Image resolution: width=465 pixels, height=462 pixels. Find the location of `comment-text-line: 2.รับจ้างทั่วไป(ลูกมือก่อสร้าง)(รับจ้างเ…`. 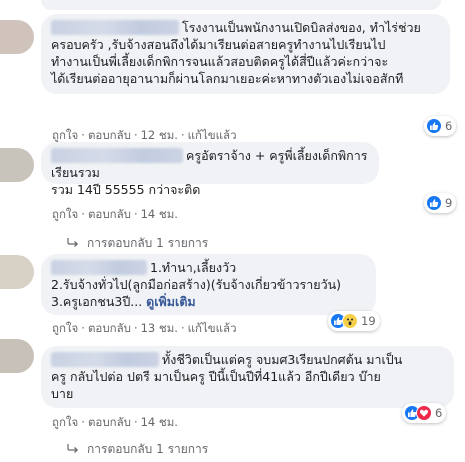

comment-text-line: 2.รับจ้างทั่วไป(ลูกมือก่อสร้าง)(รับจ้างเ… is located at coordinates (196, 284).